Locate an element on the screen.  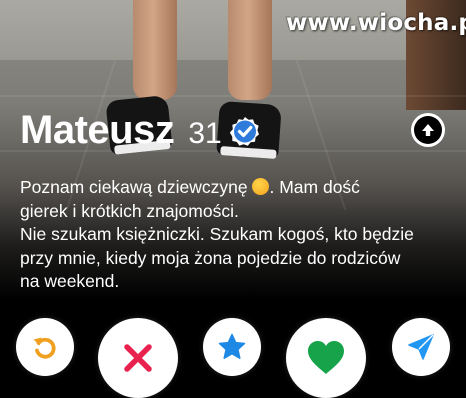
rewind-button is located at coordinates (45, 347).